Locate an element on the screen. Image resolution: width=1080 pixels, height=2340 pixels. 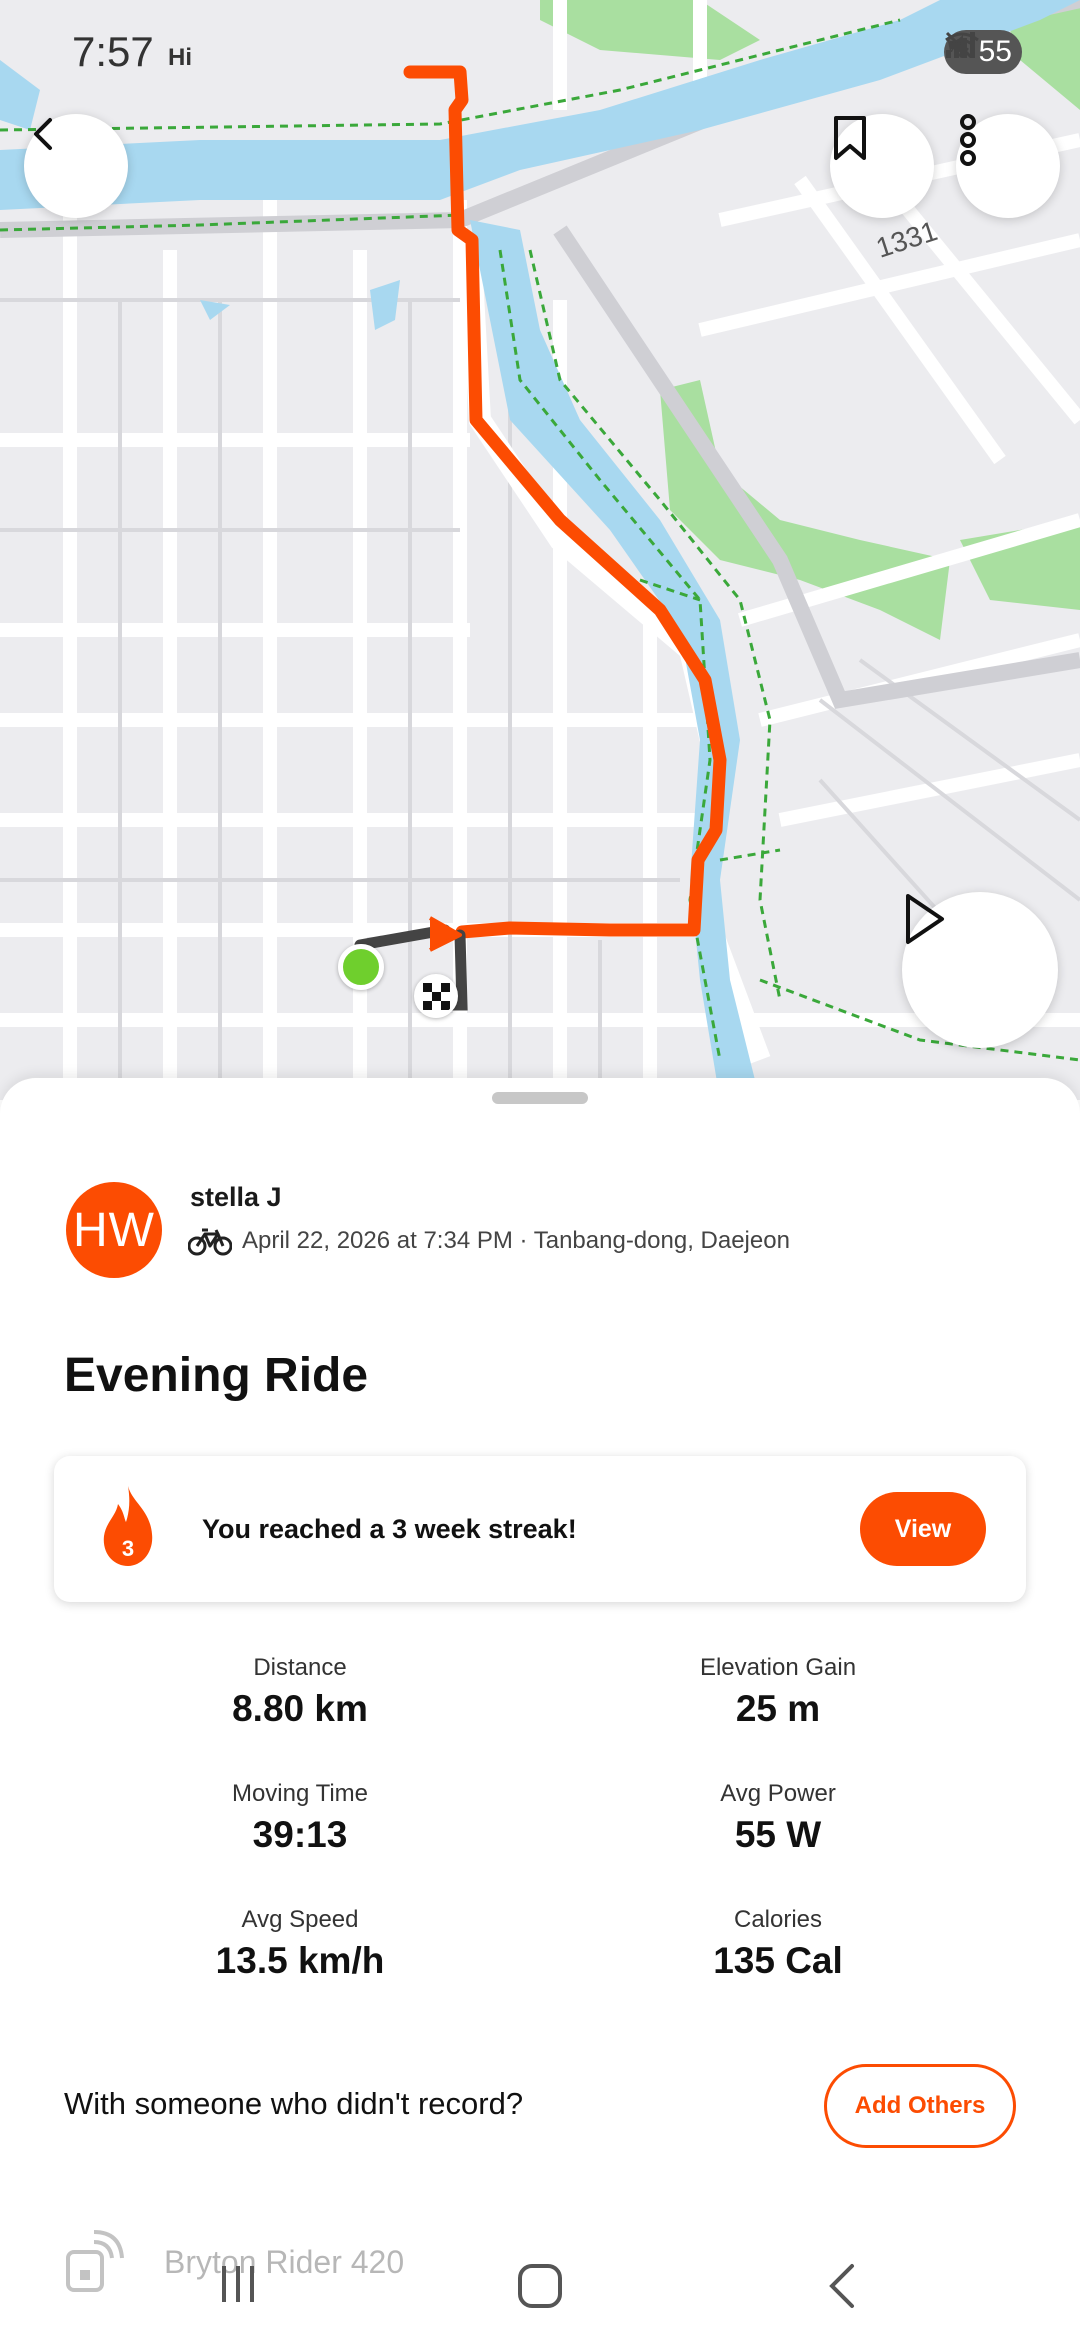
more-options-button is located at coordinates (1008, 166).